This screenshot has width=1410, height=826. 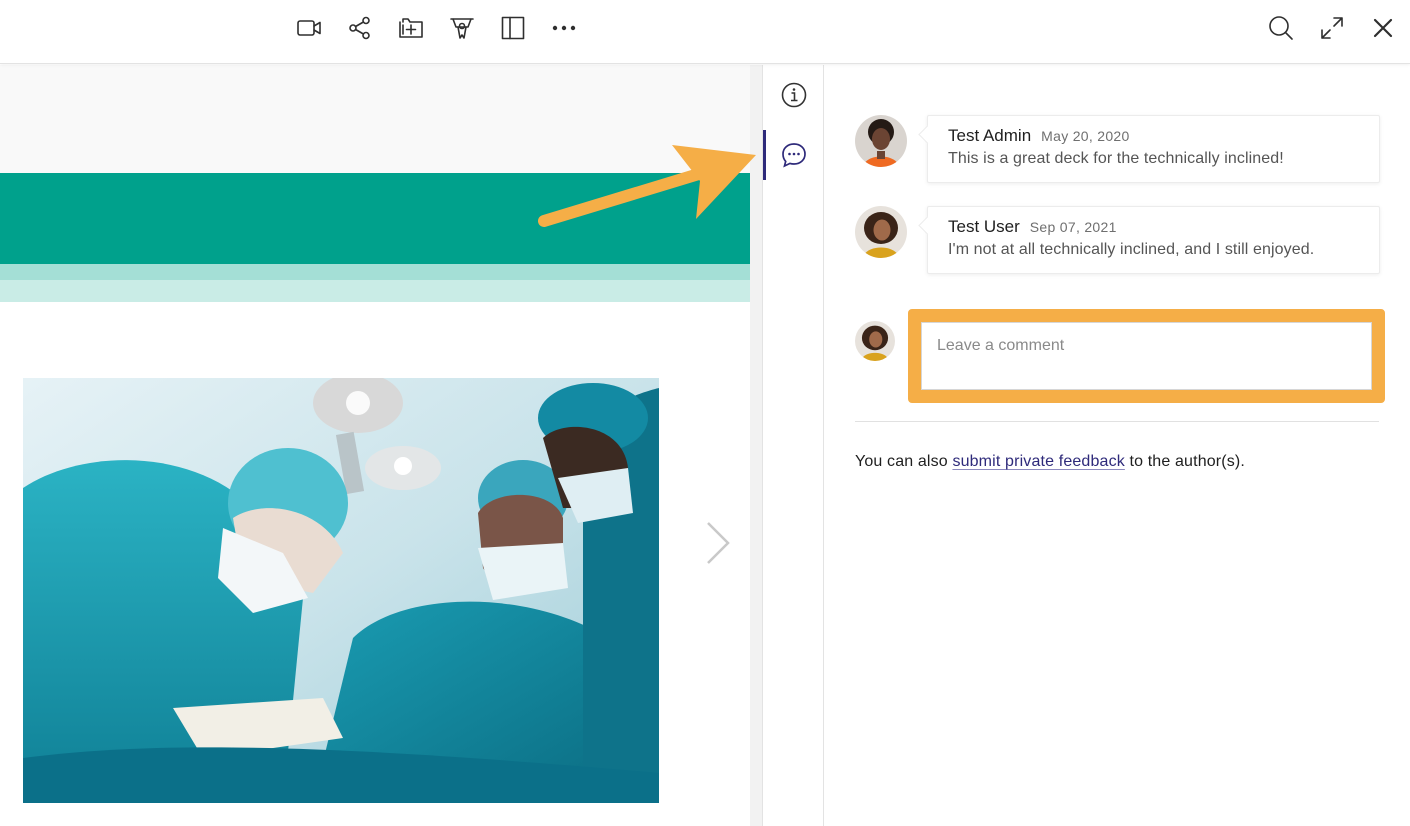 What do you see at coordinates (309, 28) in the screenshot?
I see `video-icon` at bounding box center [309, 28].